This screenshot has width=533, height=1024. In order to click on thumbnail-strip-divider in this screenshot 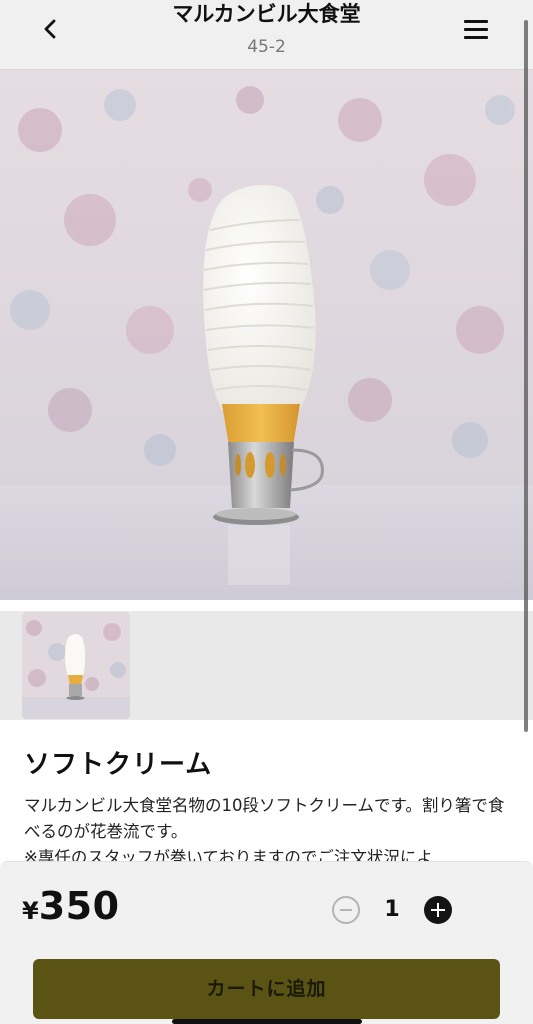, I will do `click(266, 605)`.